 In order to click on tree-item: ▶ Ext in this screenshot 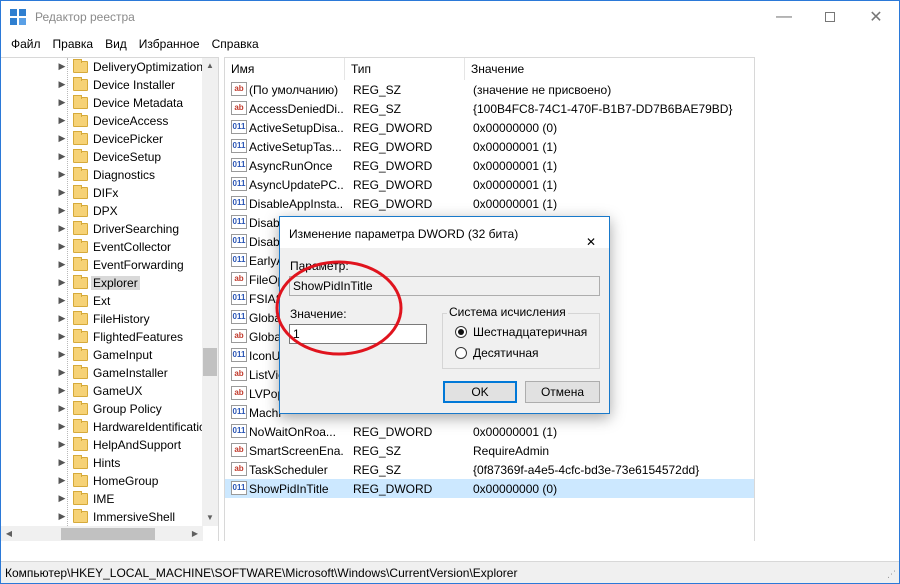, I will do `click(102, 301)`.